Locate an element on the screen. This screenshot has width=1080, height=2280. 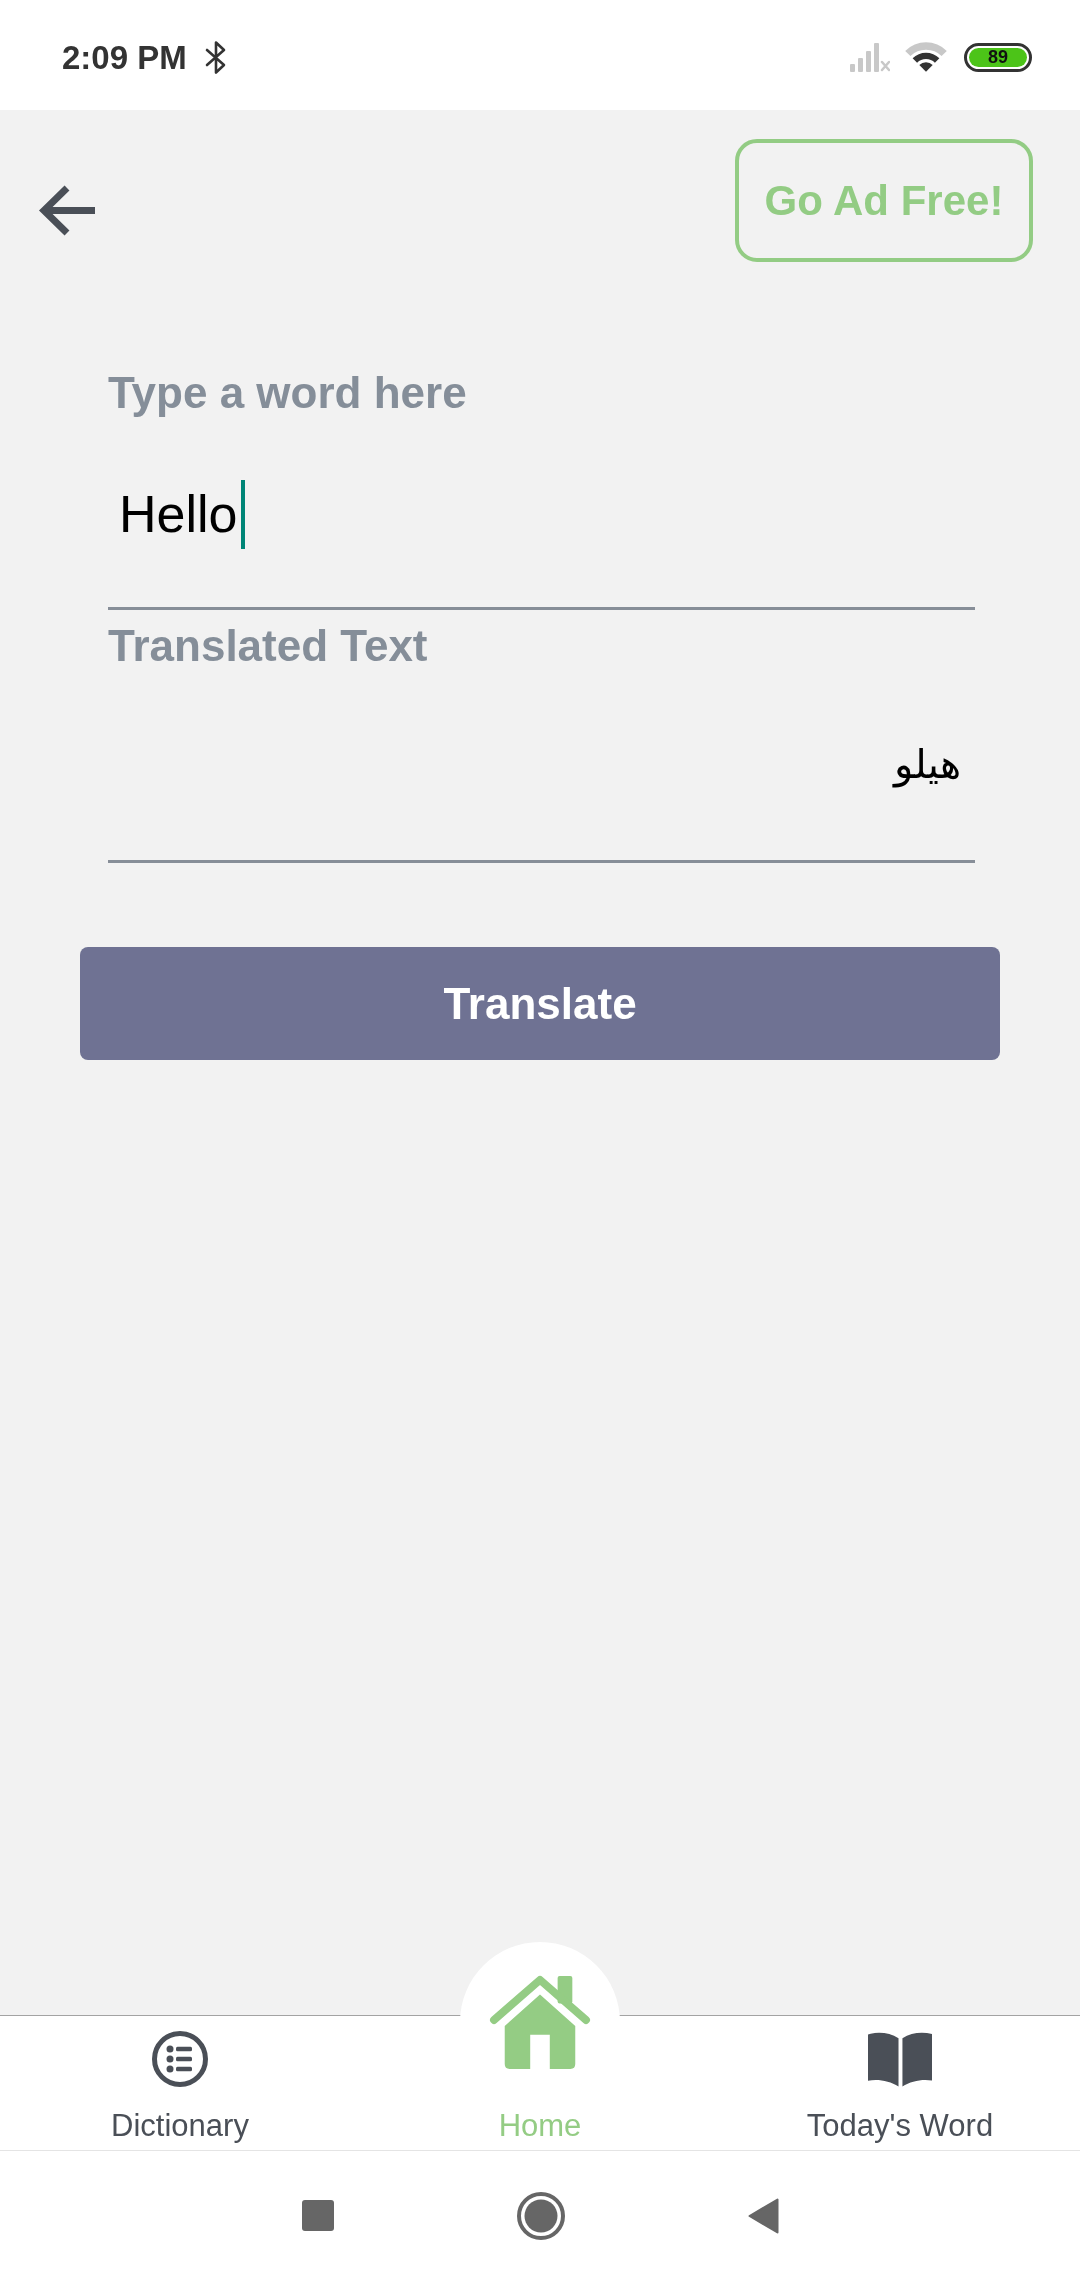
square-icon is located at coordinates (317, 2215).